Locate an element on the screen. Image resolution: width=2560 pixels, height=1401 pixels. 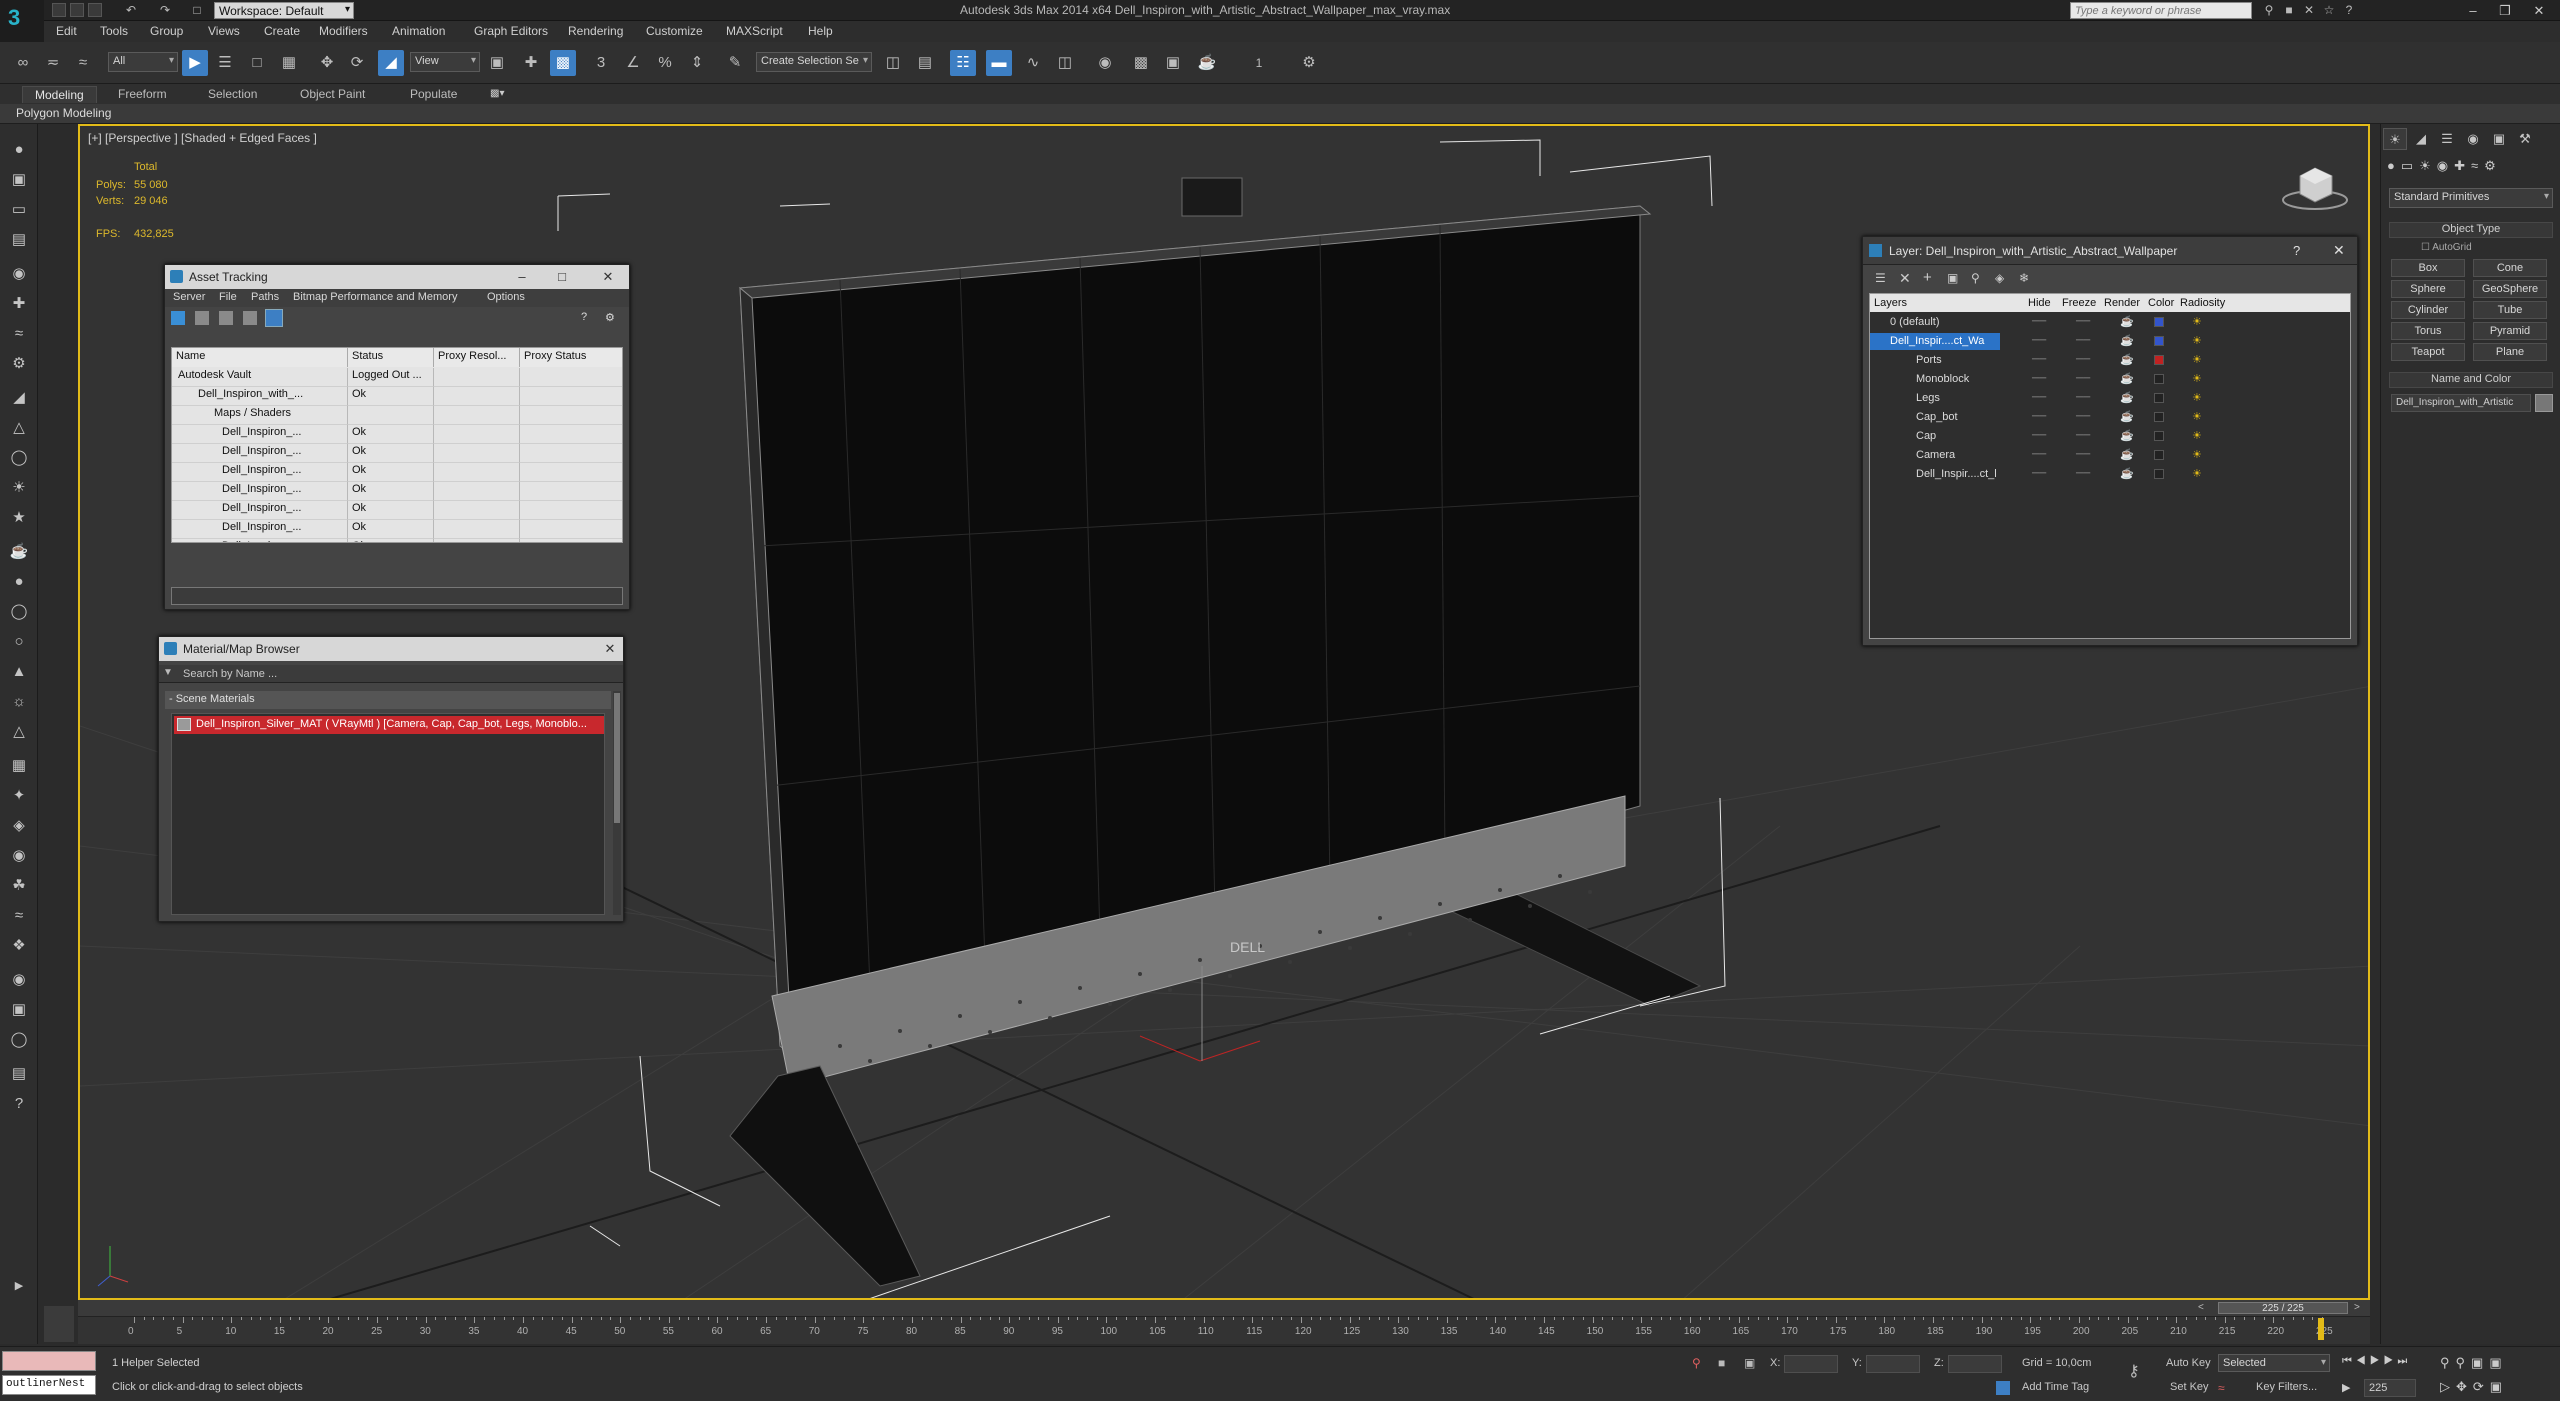
helpers-icon: ✚ is located at coordinates (19, 304).